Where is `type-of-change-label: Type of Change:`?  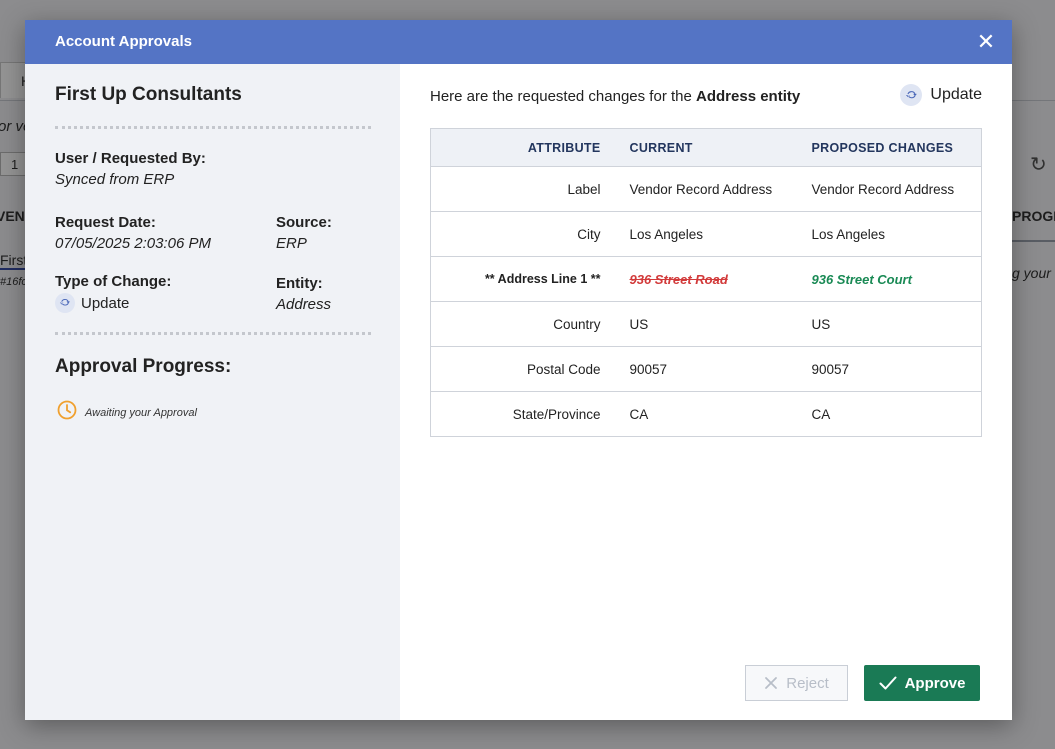
type-of-change-label: Type of Change: is located at coordinates (113, 281).